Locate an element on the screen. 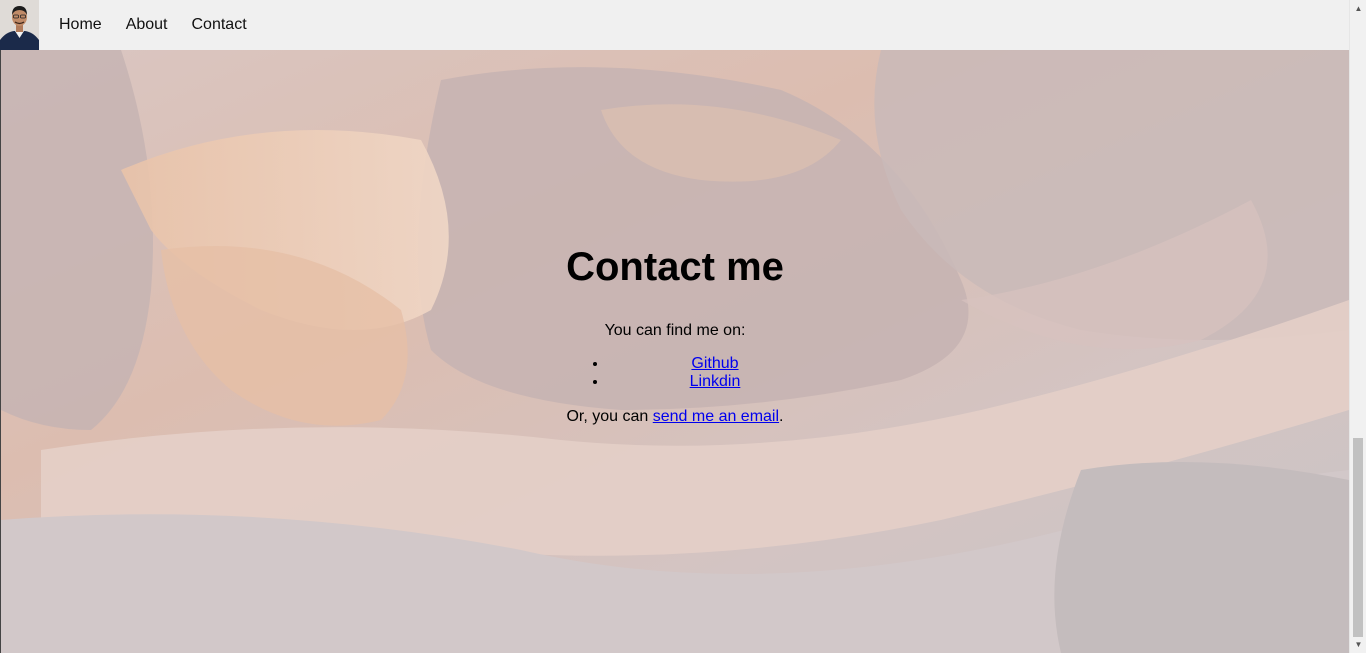 This screenshot has height=653, width=1366. arrow-down-icon: ▼ is located at coordinates (1358, 644).